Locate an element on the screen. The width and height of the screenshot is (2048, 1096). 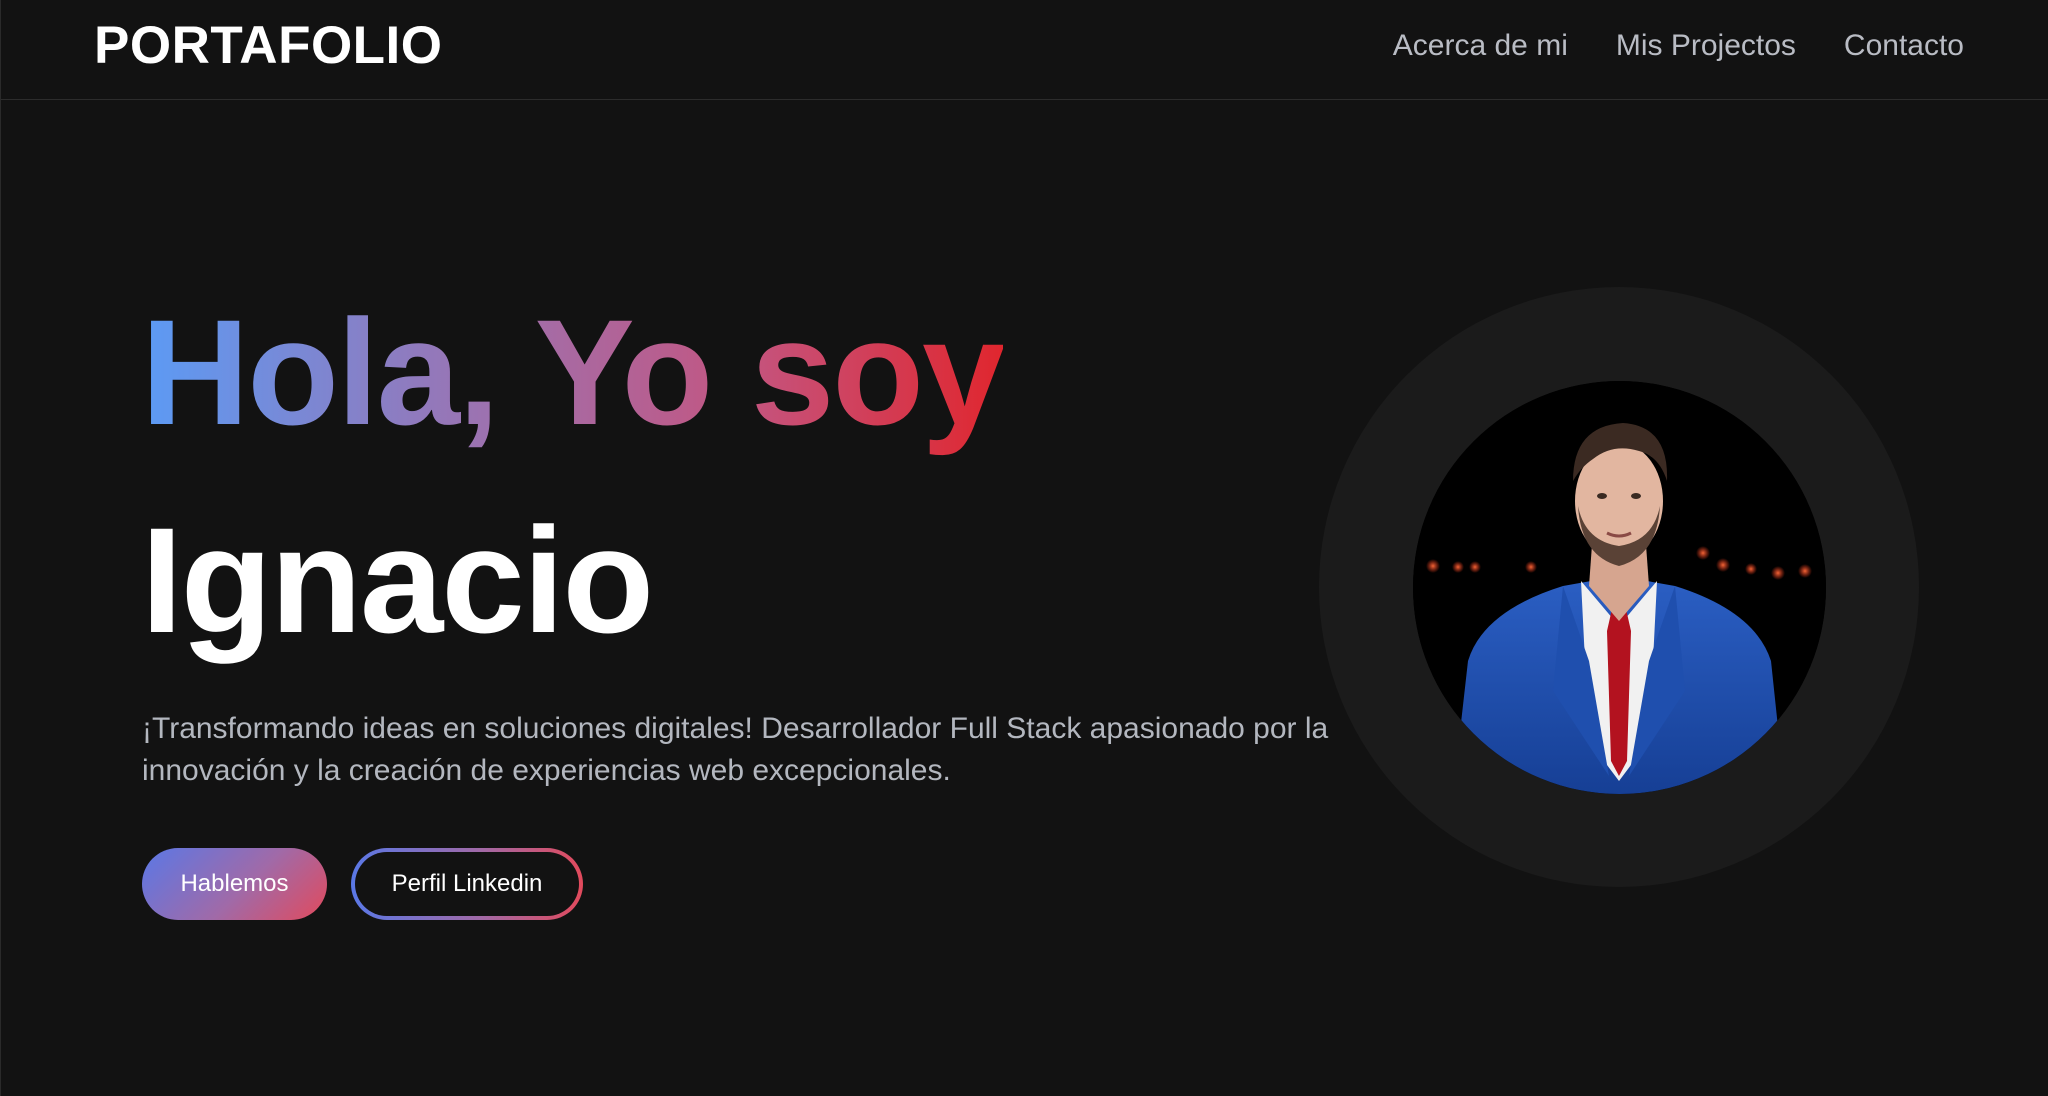
hero-actions: Hablemos Perfil Linkedin is located at coordinates (362, 884).